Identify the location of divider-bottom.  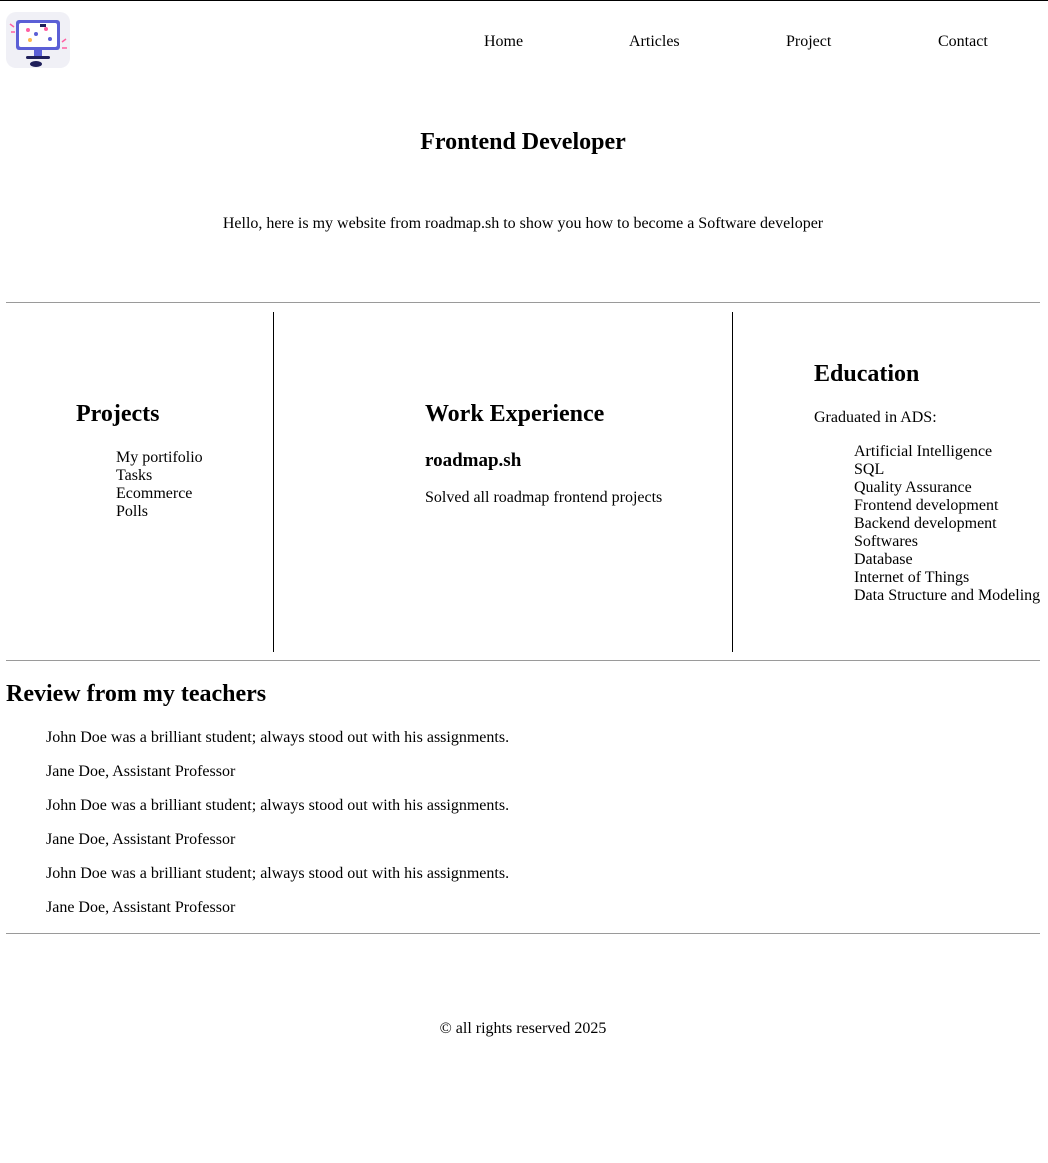
(523, 933).